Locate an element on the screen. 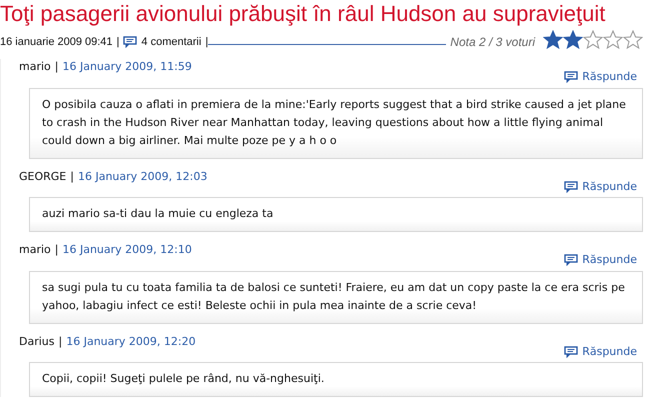 The width and height of the screenshot is (647, 411). comment-body: auzi mario sa-ti dau la muie cu engleza ta is located at coordinates (336, 214).